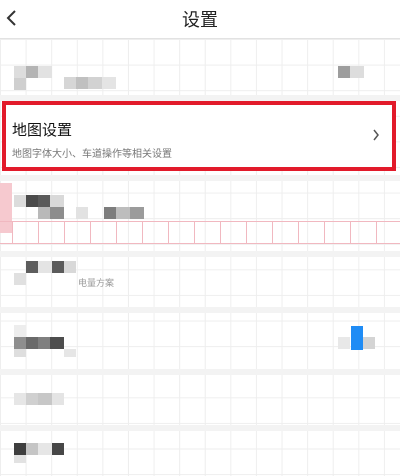  I want to click on row-accent-strip, so click(6, 208).